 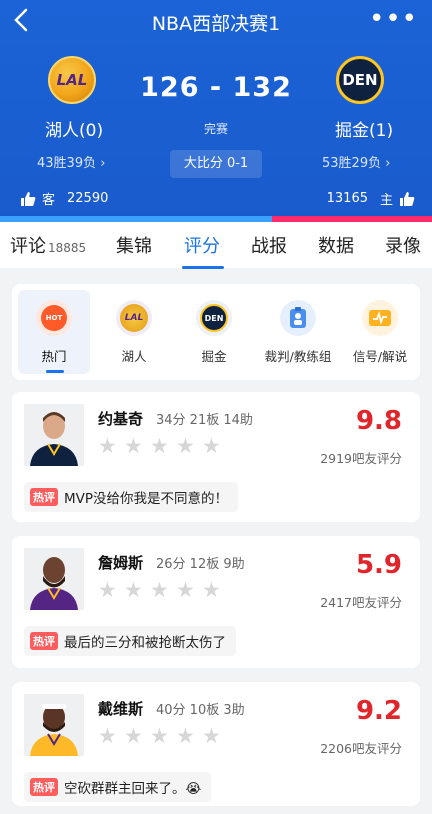 What do you see at coordinates (203, 267) in the screenshot?
I see `active-tab-indicator` at bounding box center [203, 267].